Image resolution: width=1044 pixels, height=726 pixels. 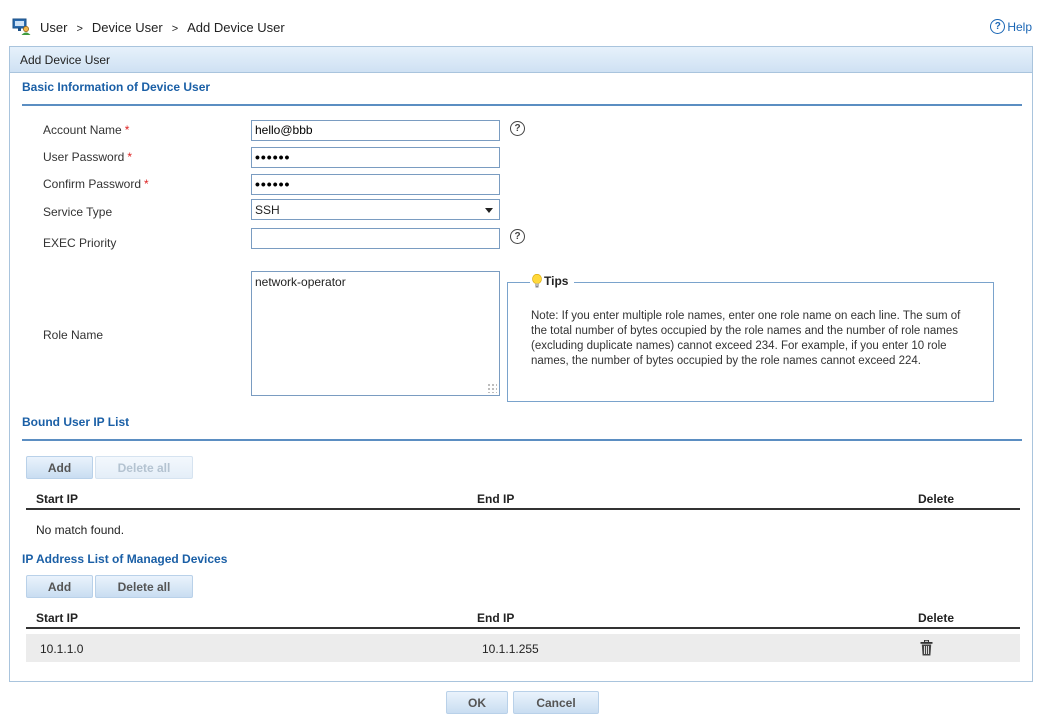 I want to click on help-link: ? Help, so click(x=1011, y=26).